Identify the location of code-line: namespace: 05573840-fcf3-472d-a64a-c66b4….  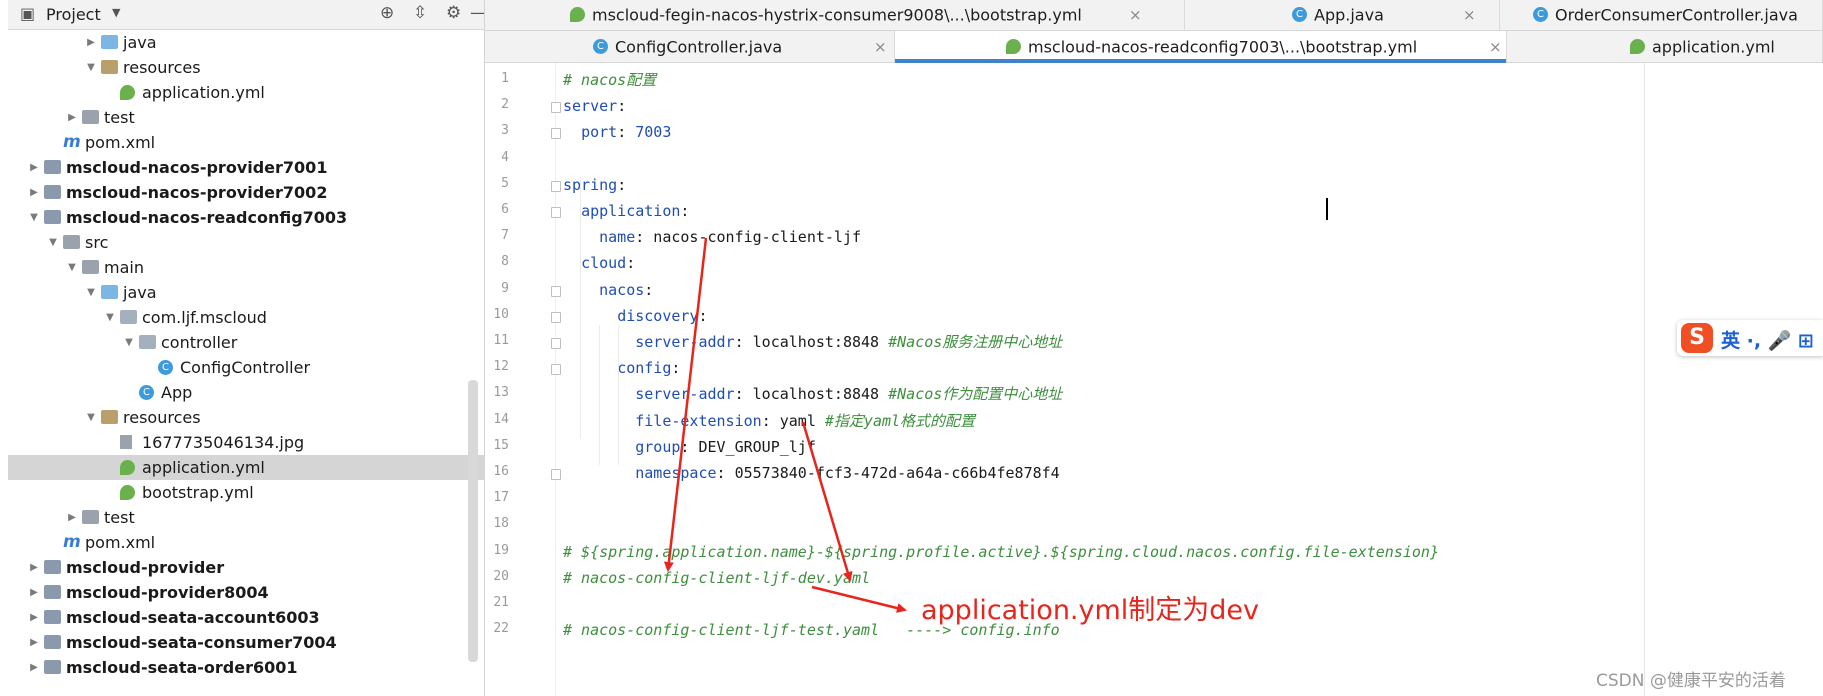
(1193, 473).